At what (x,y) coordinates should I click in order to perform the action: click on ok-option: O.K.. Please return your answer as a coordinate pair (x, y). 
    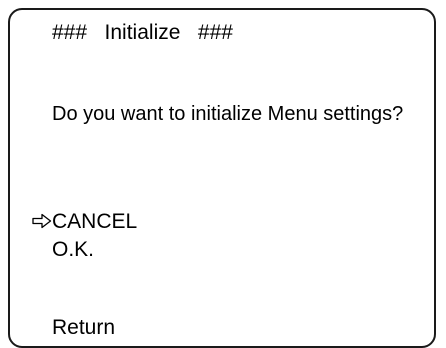
    Looking at the image, I should click on (73, 250).